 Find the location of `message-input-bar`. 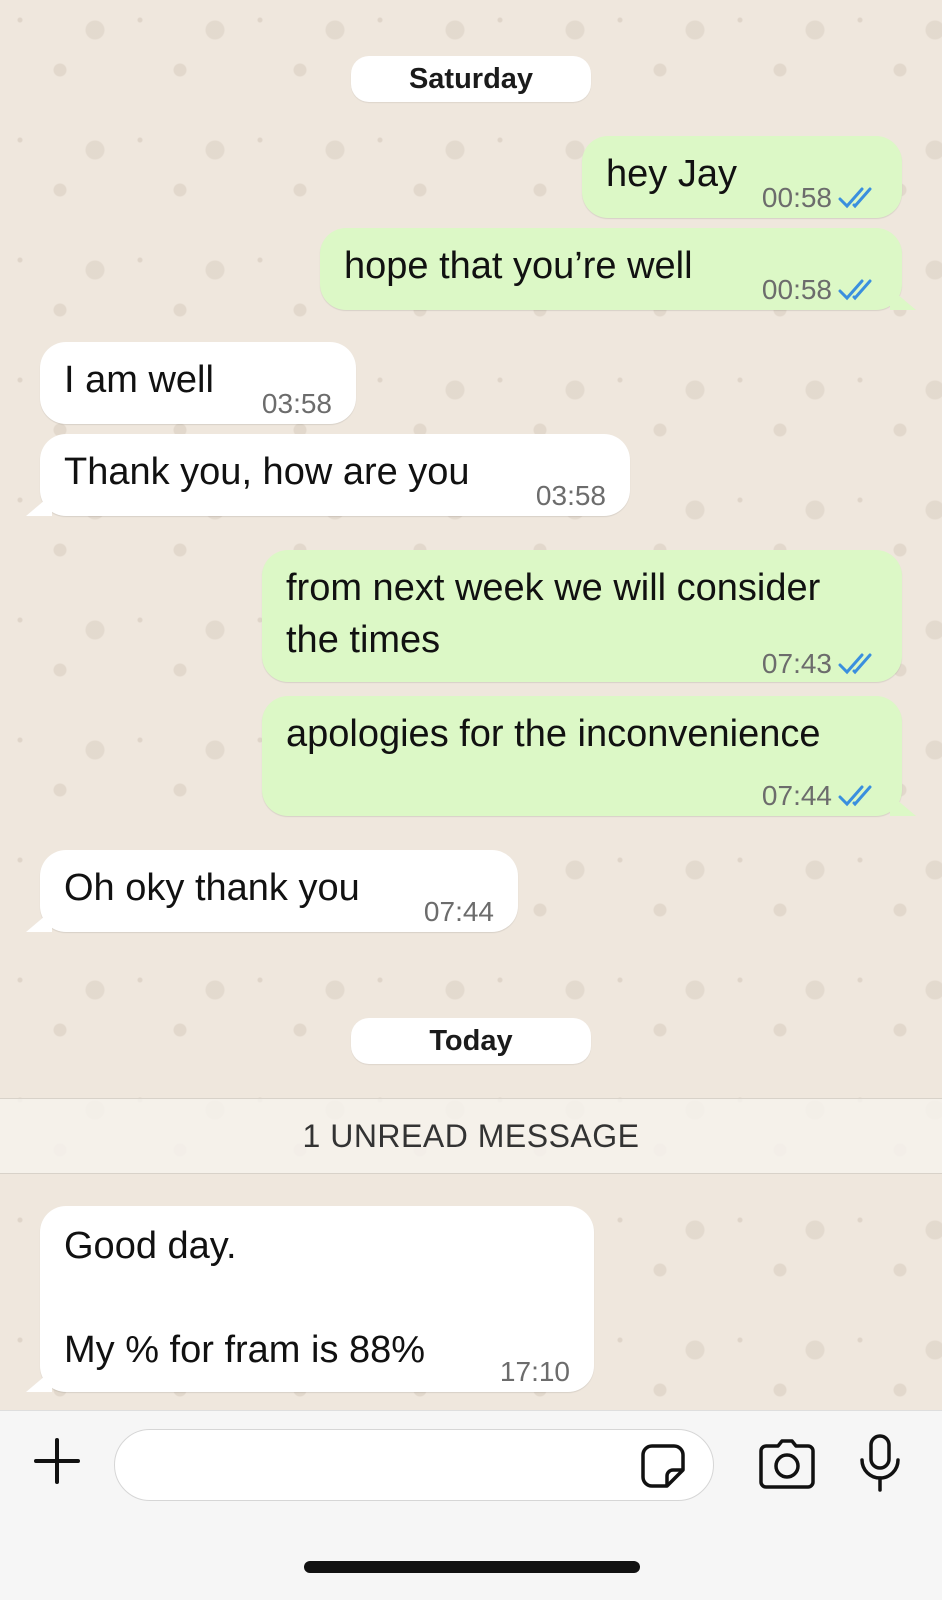

message-input-bar is located at coordinates (471, 1505).